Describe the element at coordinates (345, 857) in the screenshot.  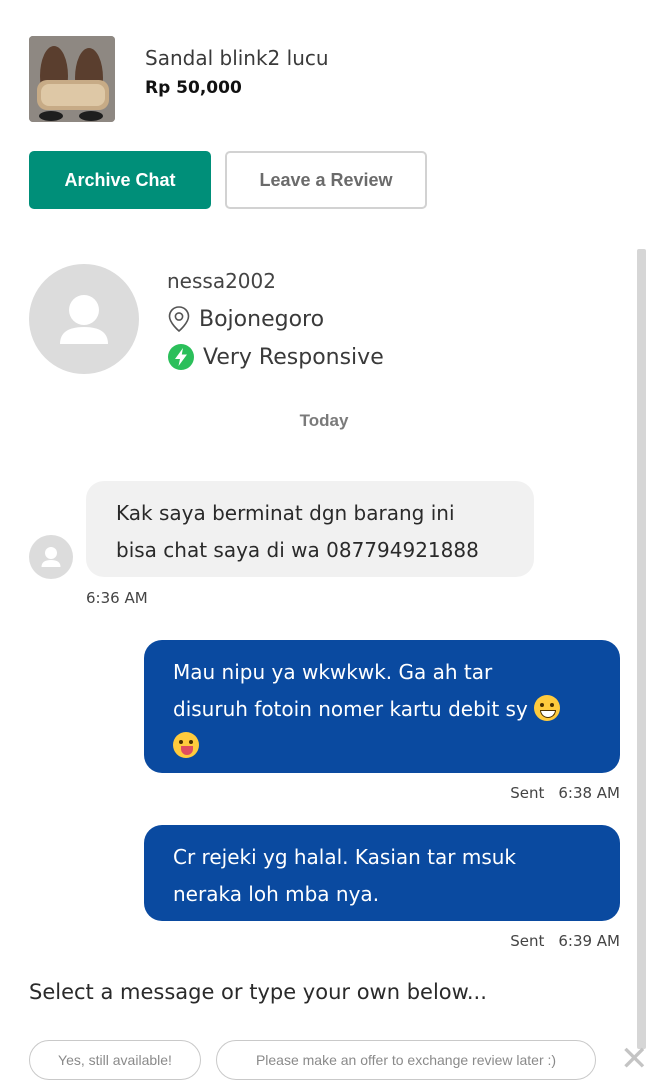
I see `message-line: Cr rejeki yg halal. Kasian tar msuk` at that location.